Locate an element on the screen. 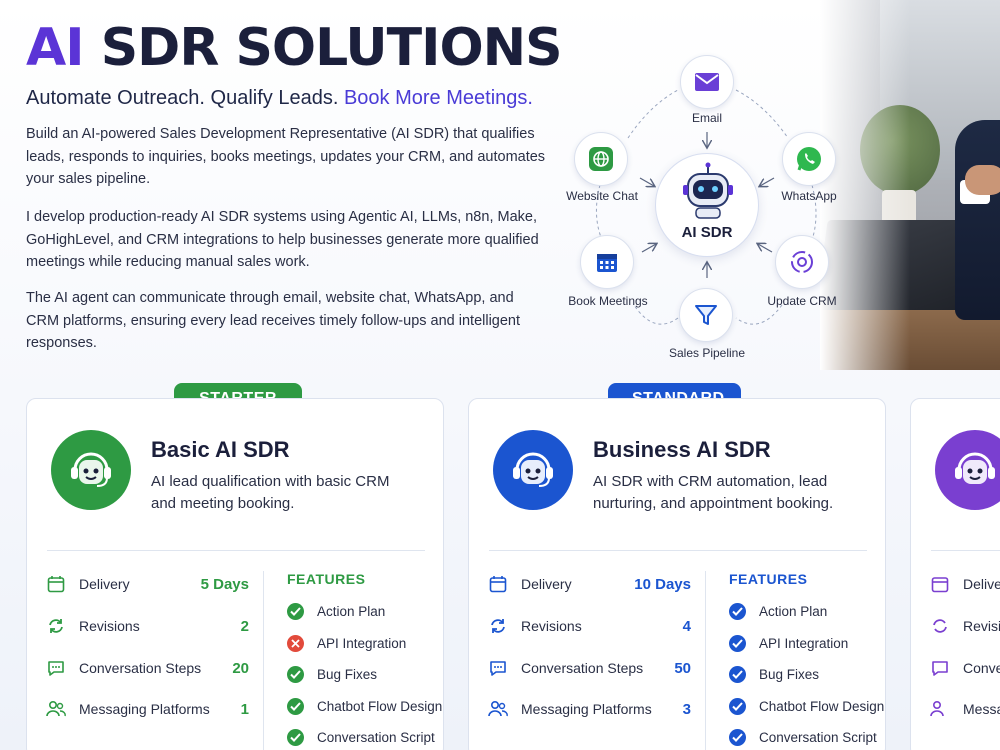 The height and width of the screenshot is (750, 1000). stat-value: 20 is located at coordinates (240, 668).